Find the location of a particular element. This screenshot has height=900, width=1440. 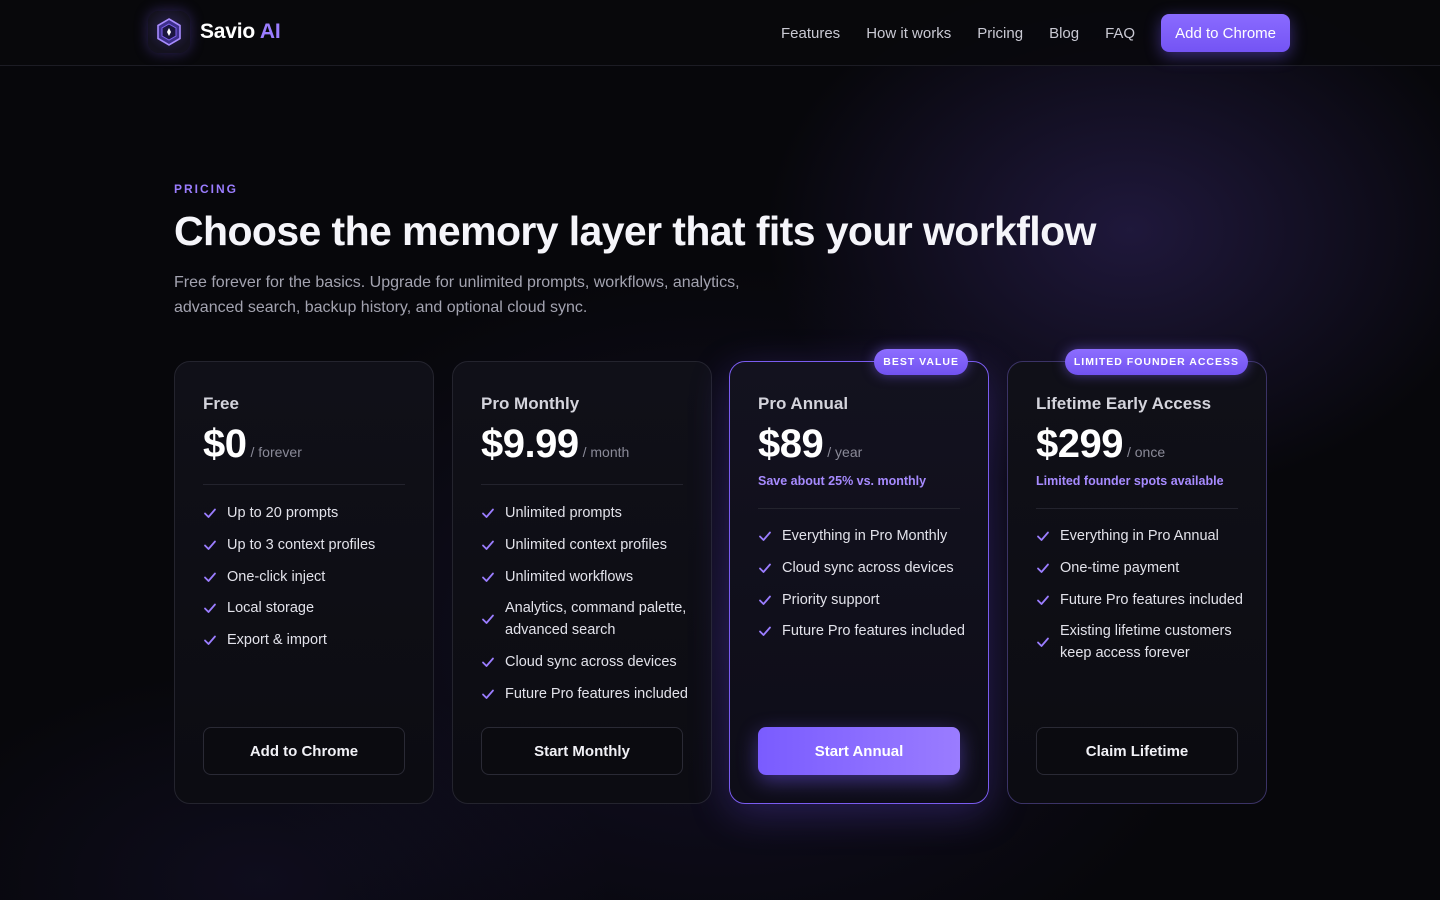

feature-text: Up to 20 prompts is located at coordinates (283, 513).